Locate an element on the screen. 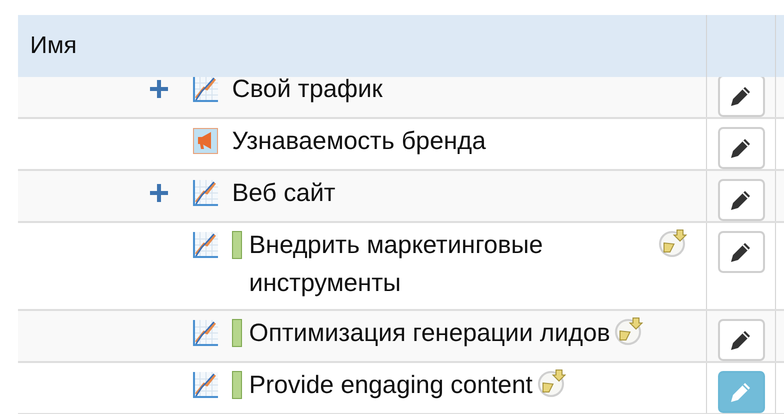 Image resolution: width=784 pixels, height=414 pixels. table-row: Узнаваемость бренда is located at coordinates (401, 145).